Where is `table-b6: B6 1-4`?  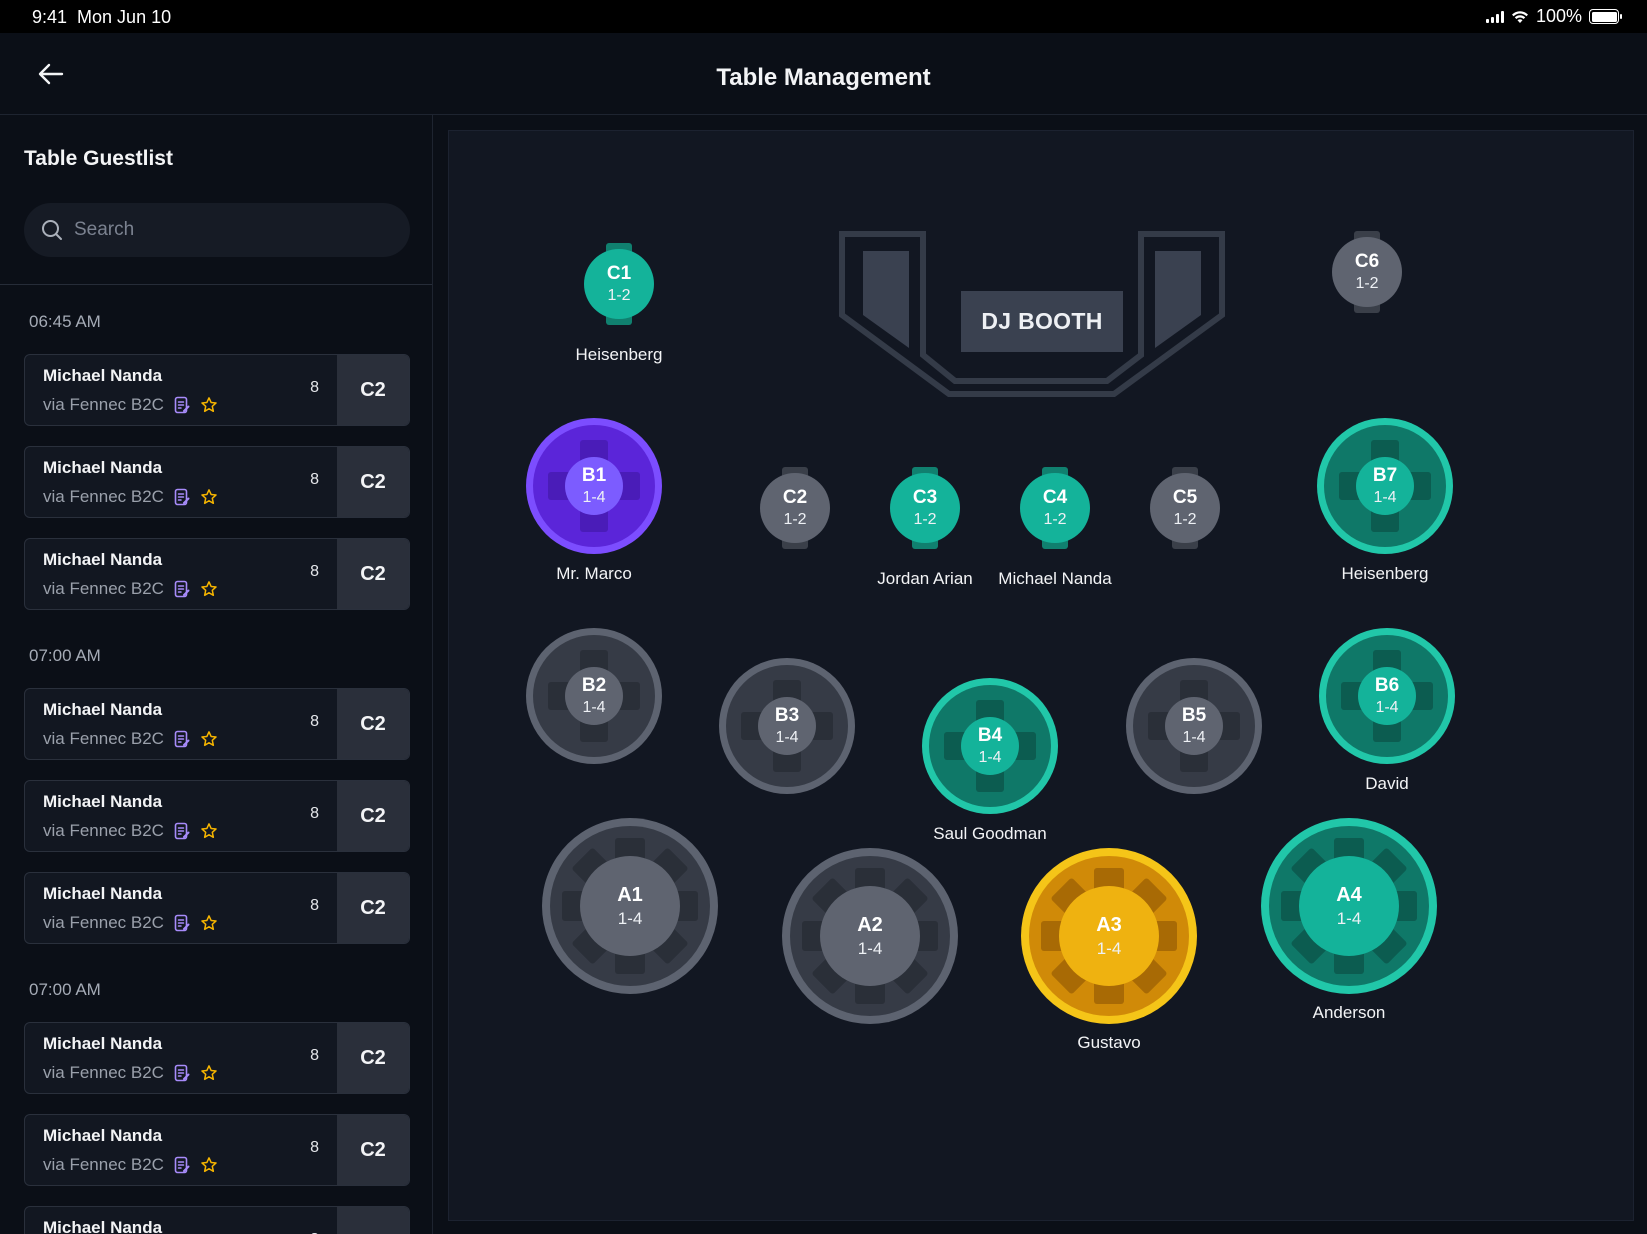 table-b6: B6 1-4 is located at coordinates (1387, 696).